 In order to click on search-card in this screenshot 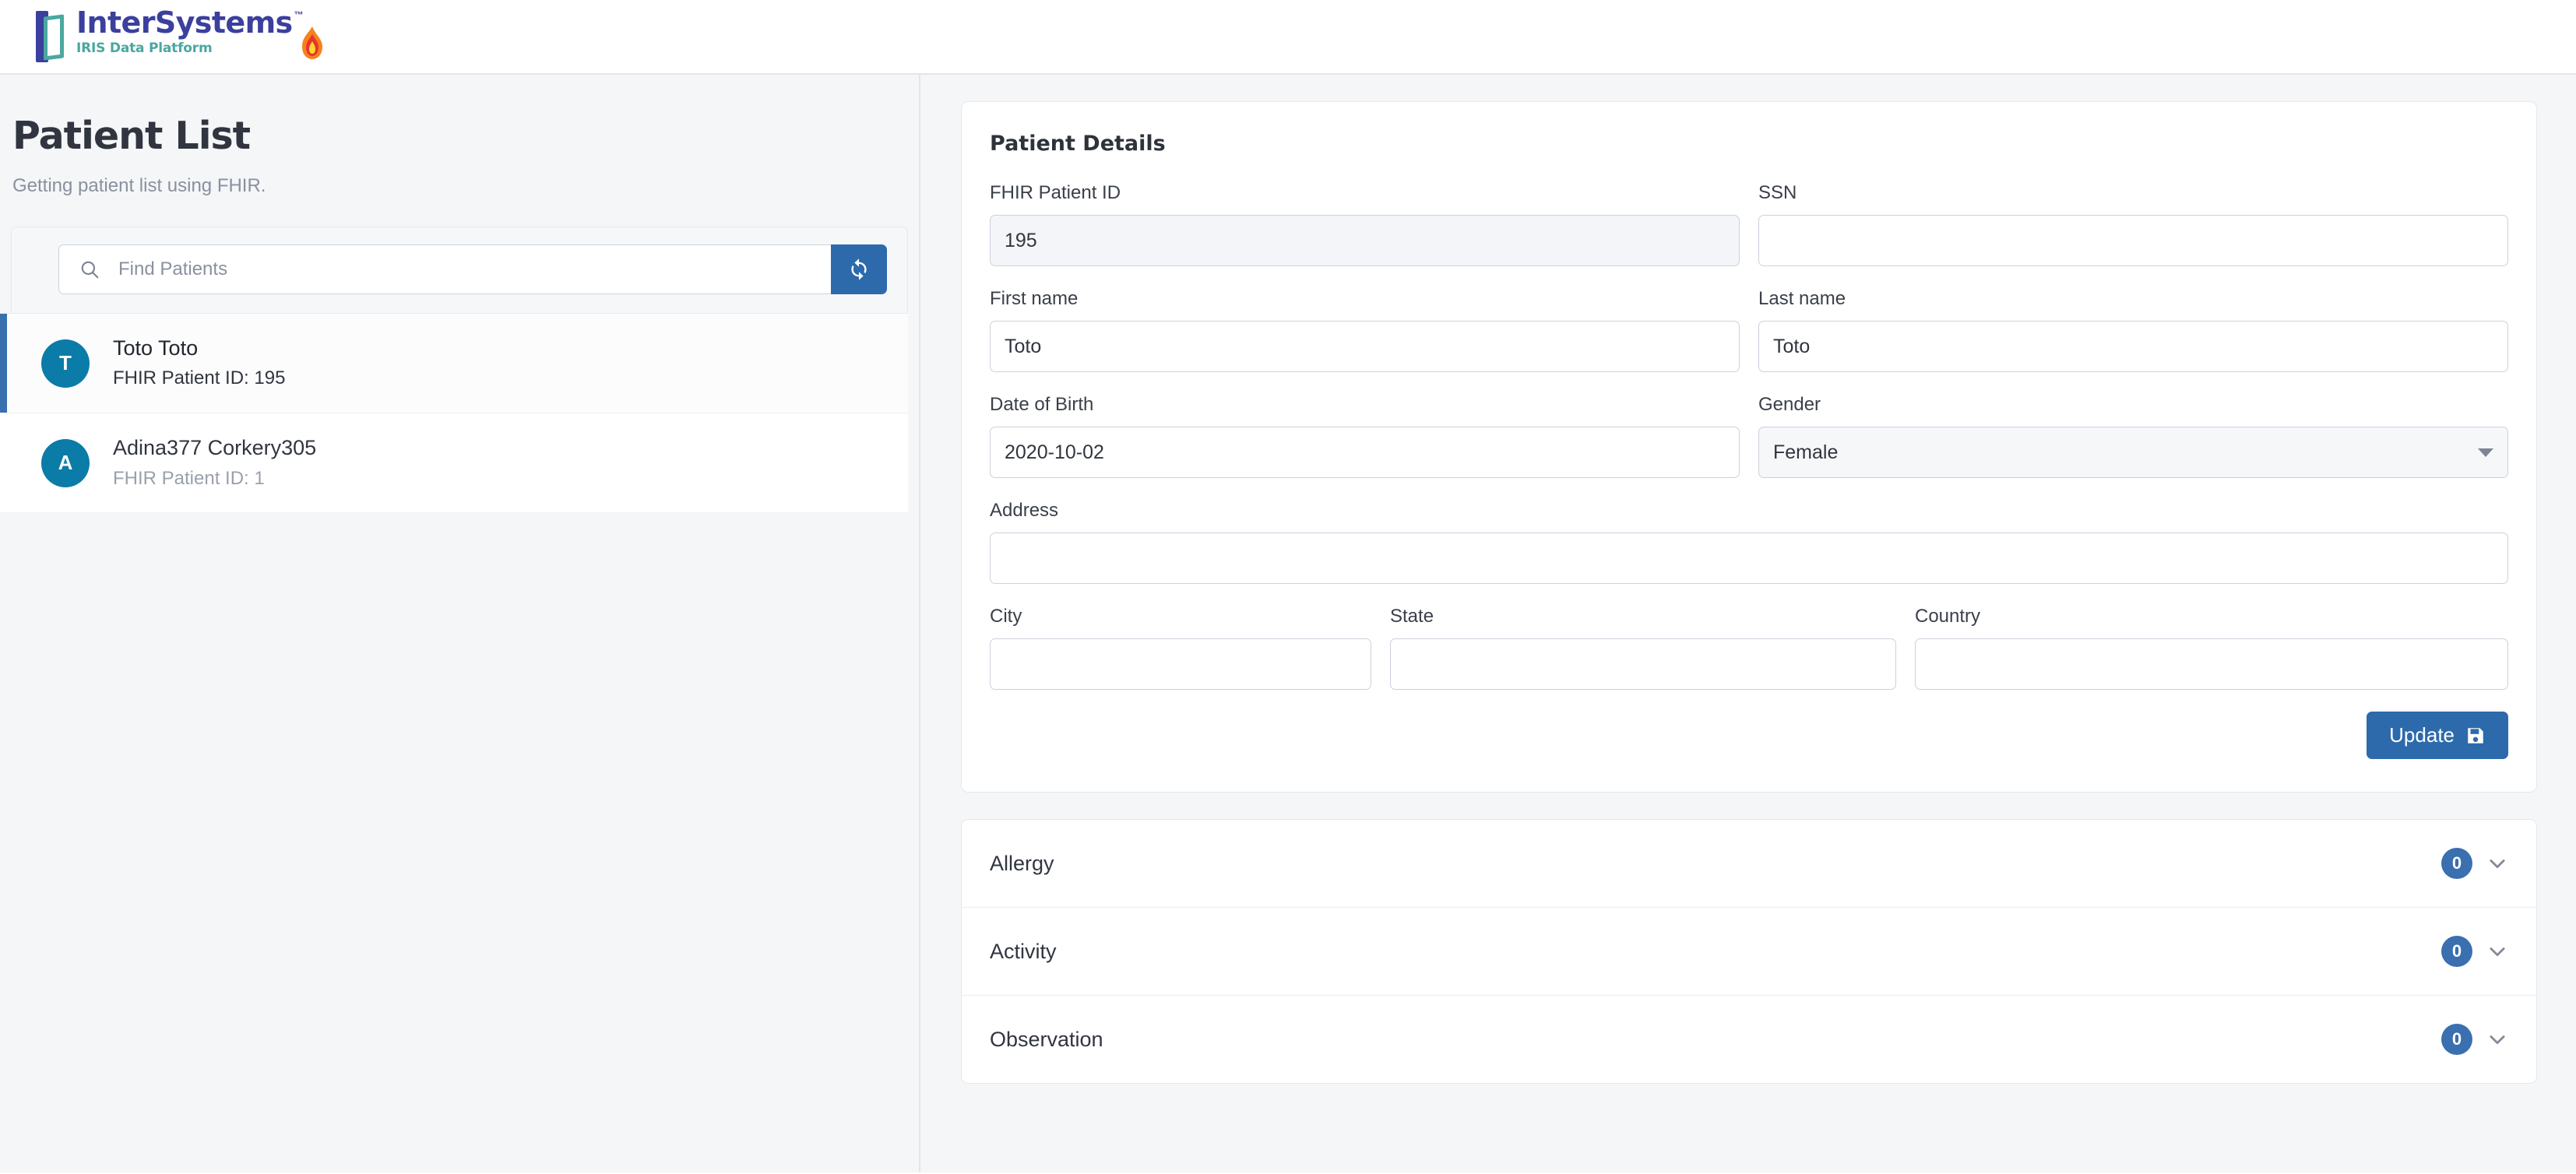, I will do `click(459, 270)`.